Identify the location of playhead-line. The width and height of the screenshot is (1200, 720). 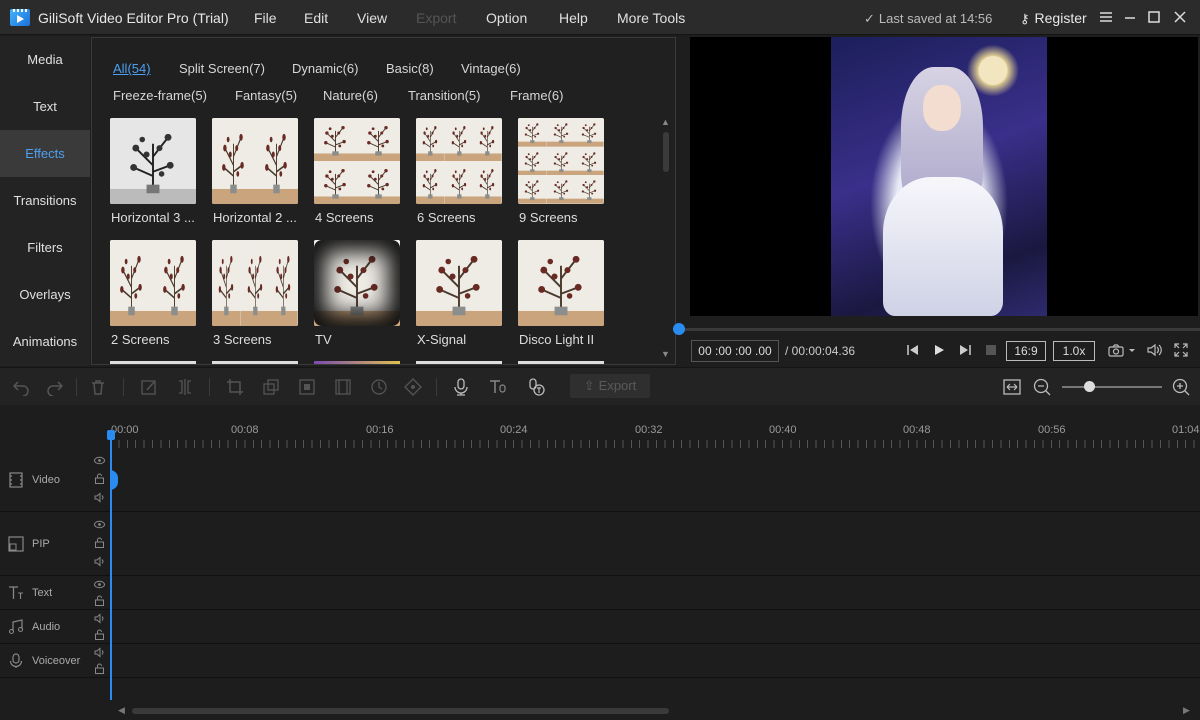
(111, 567).